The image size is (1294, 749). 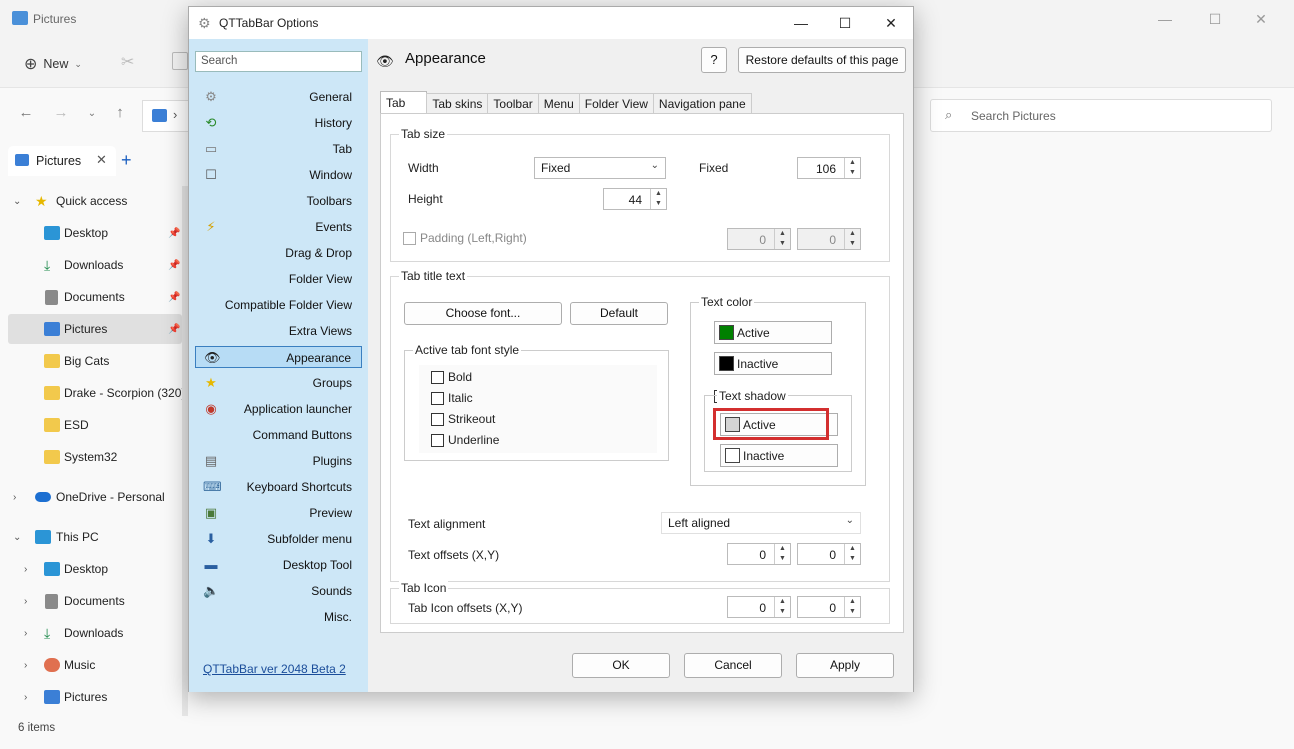 What do you see at coordinates (91, 233) in the screenshot?
I see `nav-desktop: Desktop 📌` at bounding box center [91, 233].